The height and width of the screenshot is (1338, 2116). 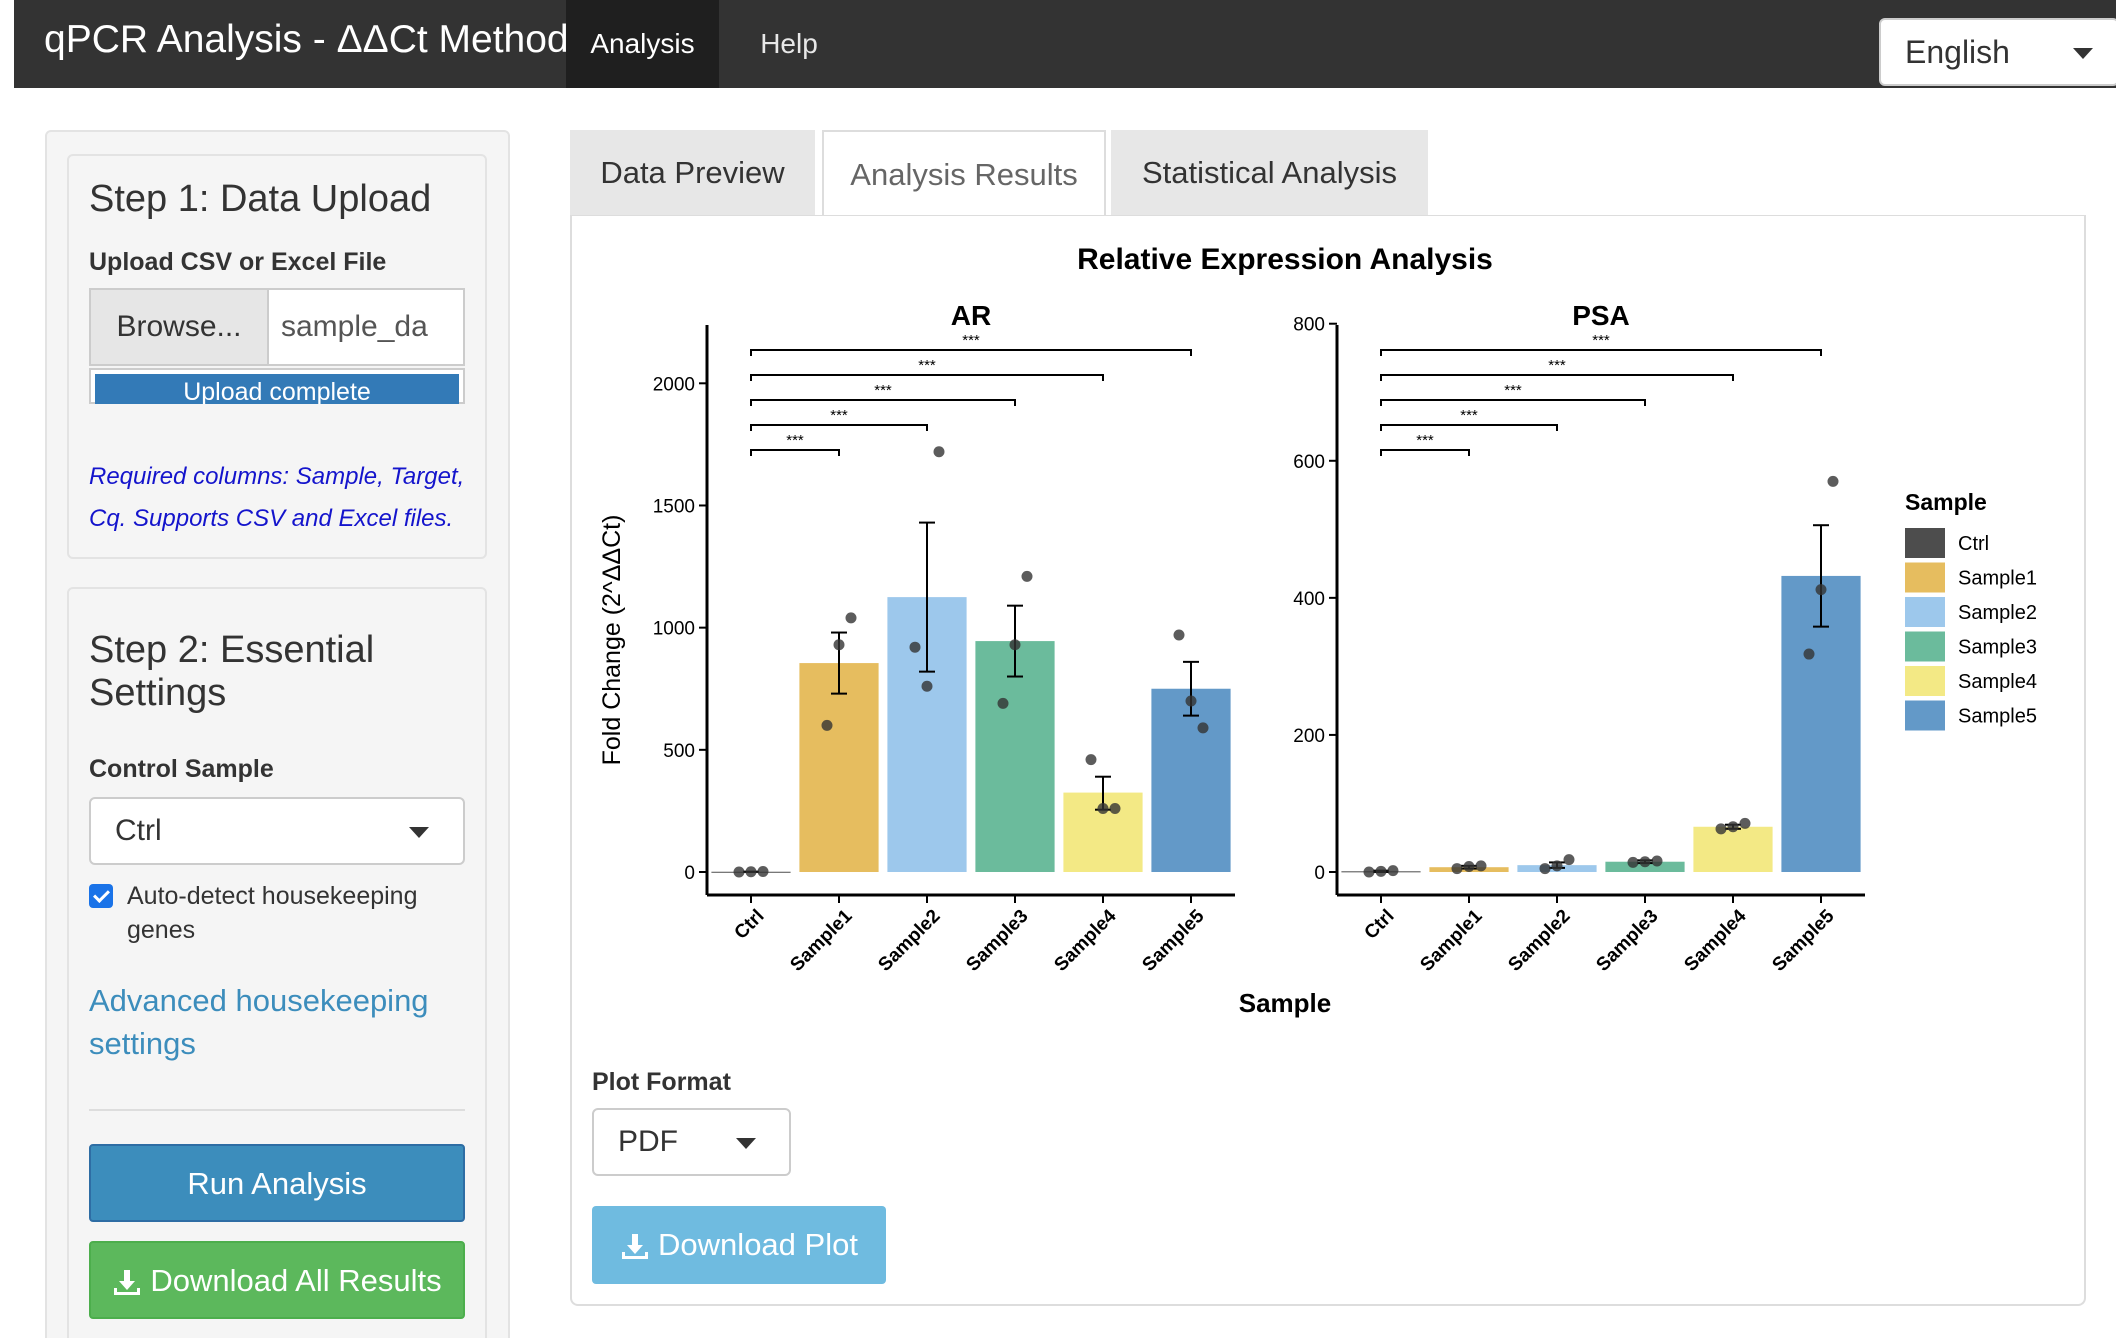 I want to click on legend-label: Sample3, so click(x=1997, y=648).